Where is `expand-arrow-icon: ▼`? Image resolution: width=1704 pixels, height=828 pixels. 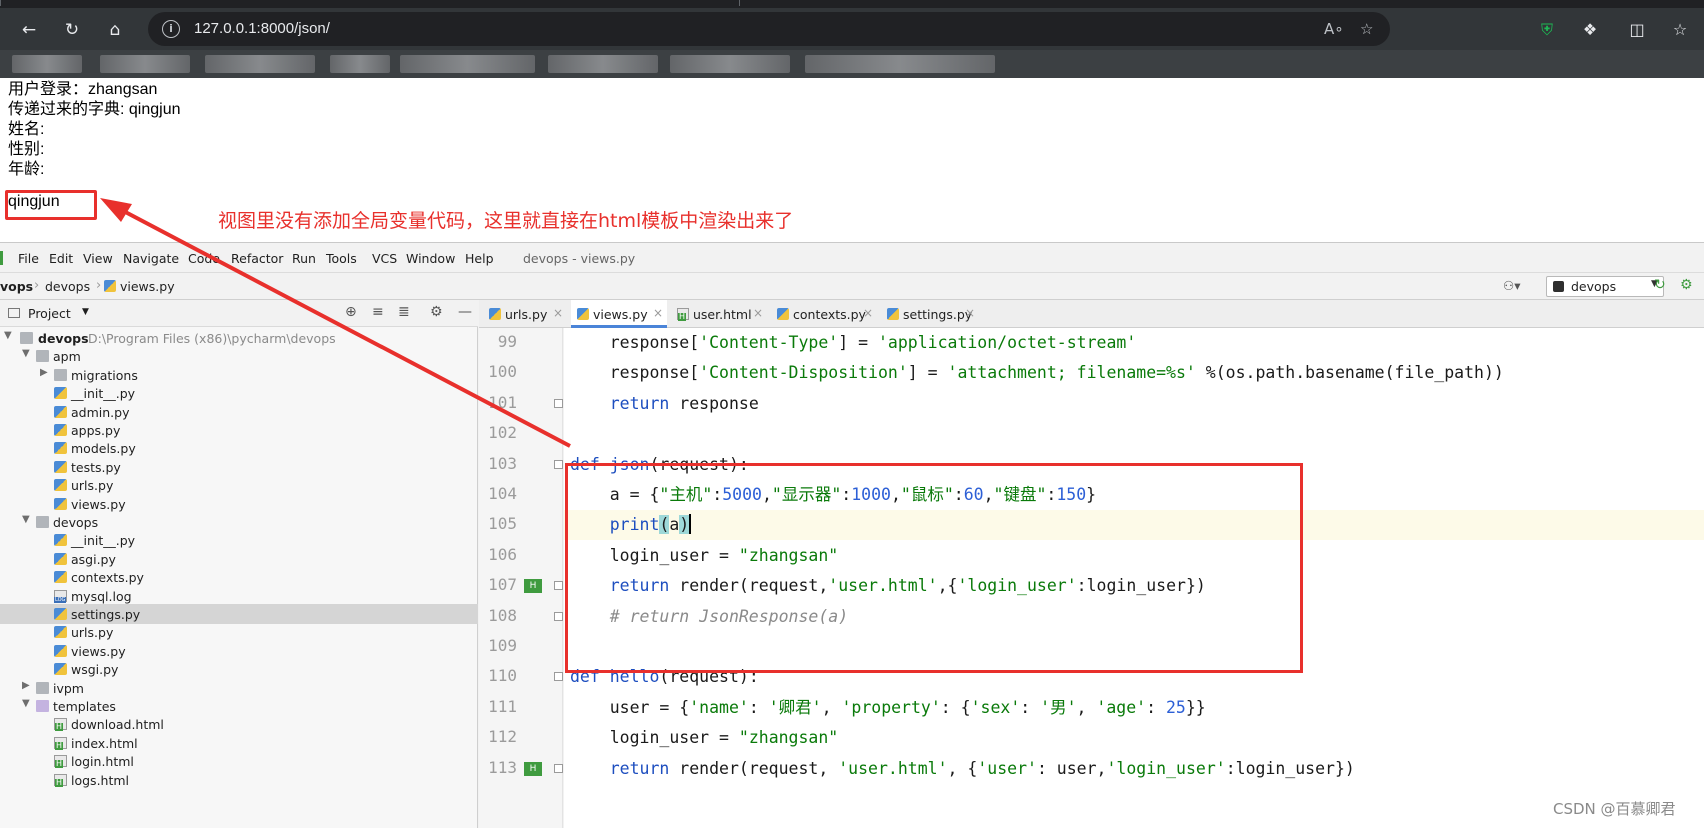
expand-arrow-icon: ▼ is located at coordinates (8, 335).